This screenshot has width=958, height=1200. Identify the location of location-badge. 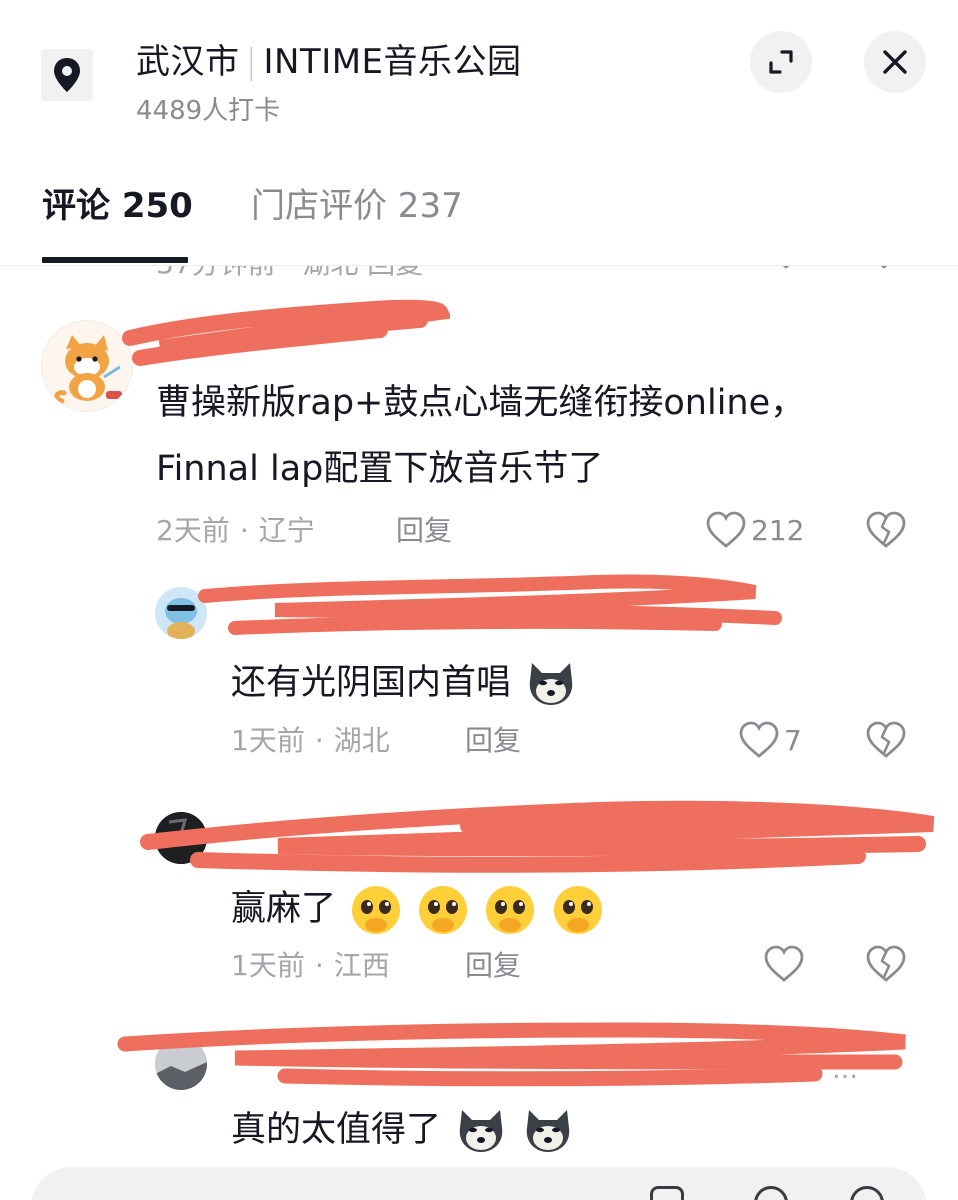
(67, 75).